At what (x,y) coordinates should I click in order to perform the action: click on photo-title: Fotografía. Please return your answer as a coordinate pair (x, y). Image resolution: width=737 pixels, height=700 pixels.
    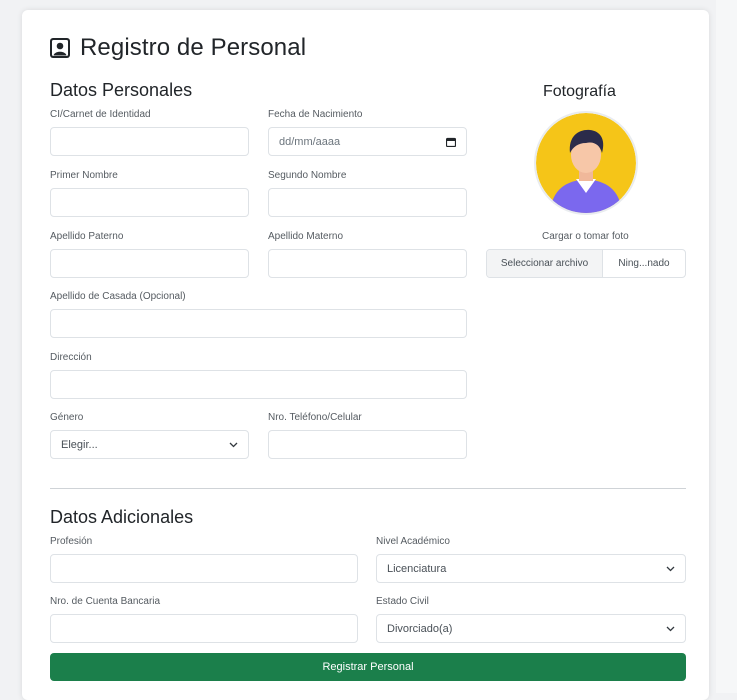
    Looking at the image, I should click on (579, 91).